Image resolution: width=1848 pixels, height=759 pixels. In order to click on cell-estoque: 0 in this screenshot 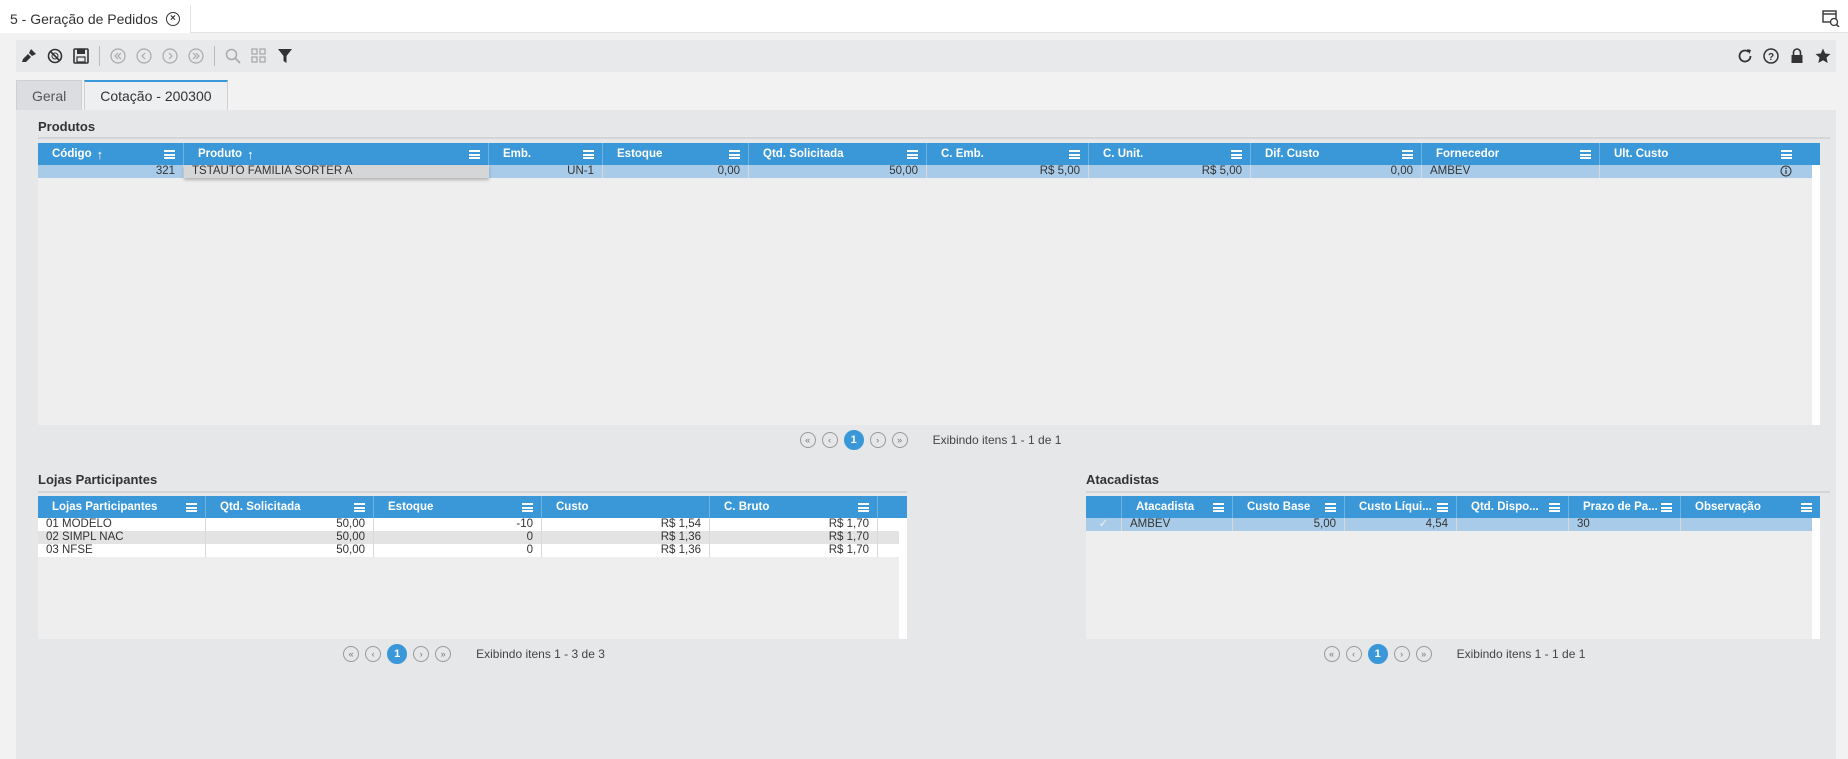, I will do `click(458, 537)`.